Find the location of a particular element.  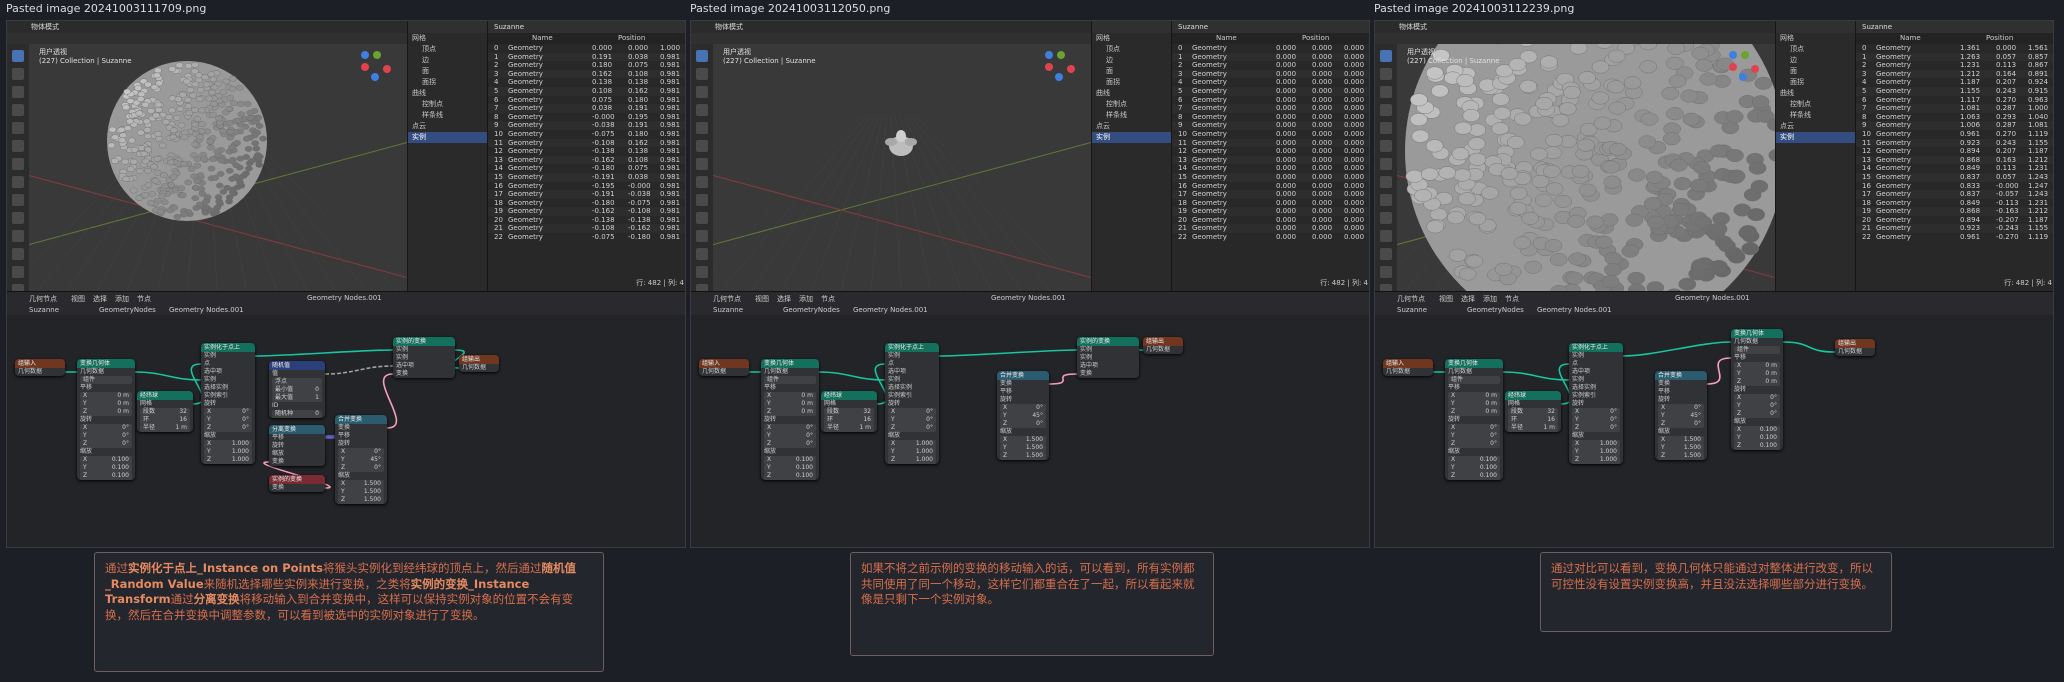

group-output-node: 组输出 几何数据 is located at coordinates (1163, 345).